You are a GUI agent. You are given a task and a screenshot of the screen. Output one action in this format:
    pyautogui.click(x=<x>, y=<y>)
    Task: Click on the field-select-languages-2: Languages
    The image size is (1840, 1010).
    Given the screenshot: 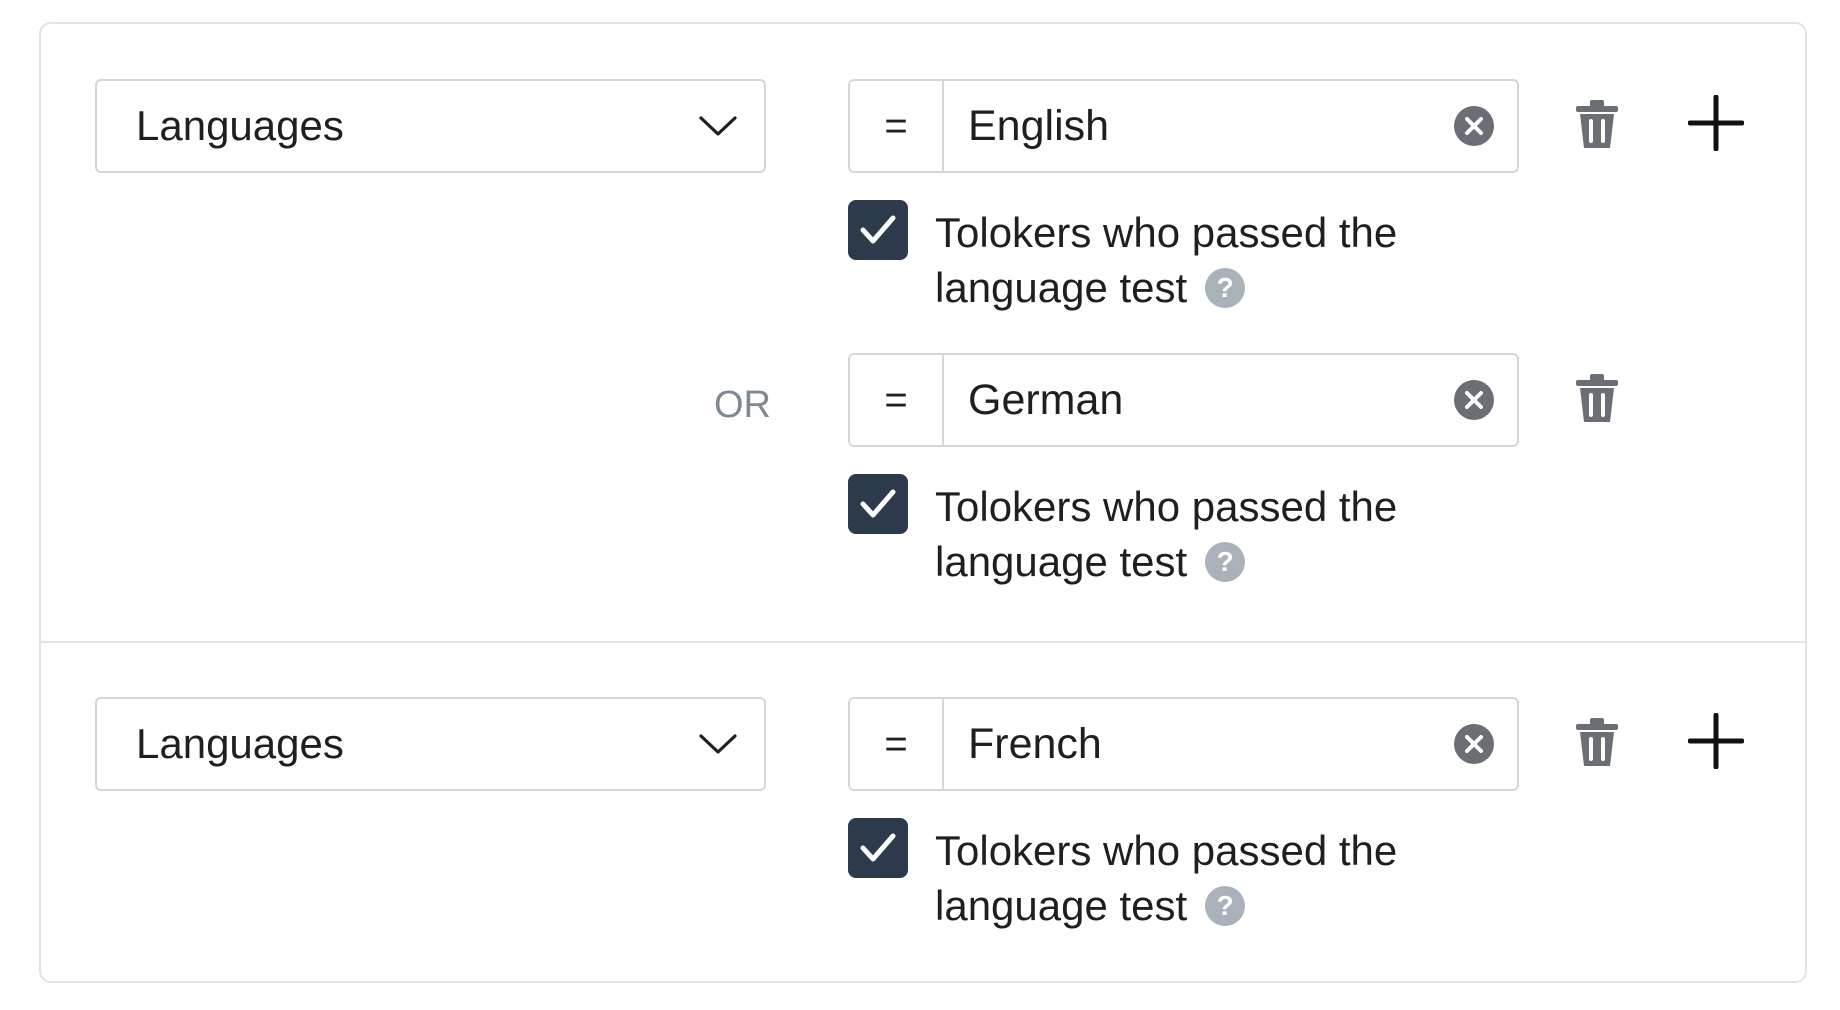 What is the action you would take?
    pyautogui.click(x=430, y=744)
    